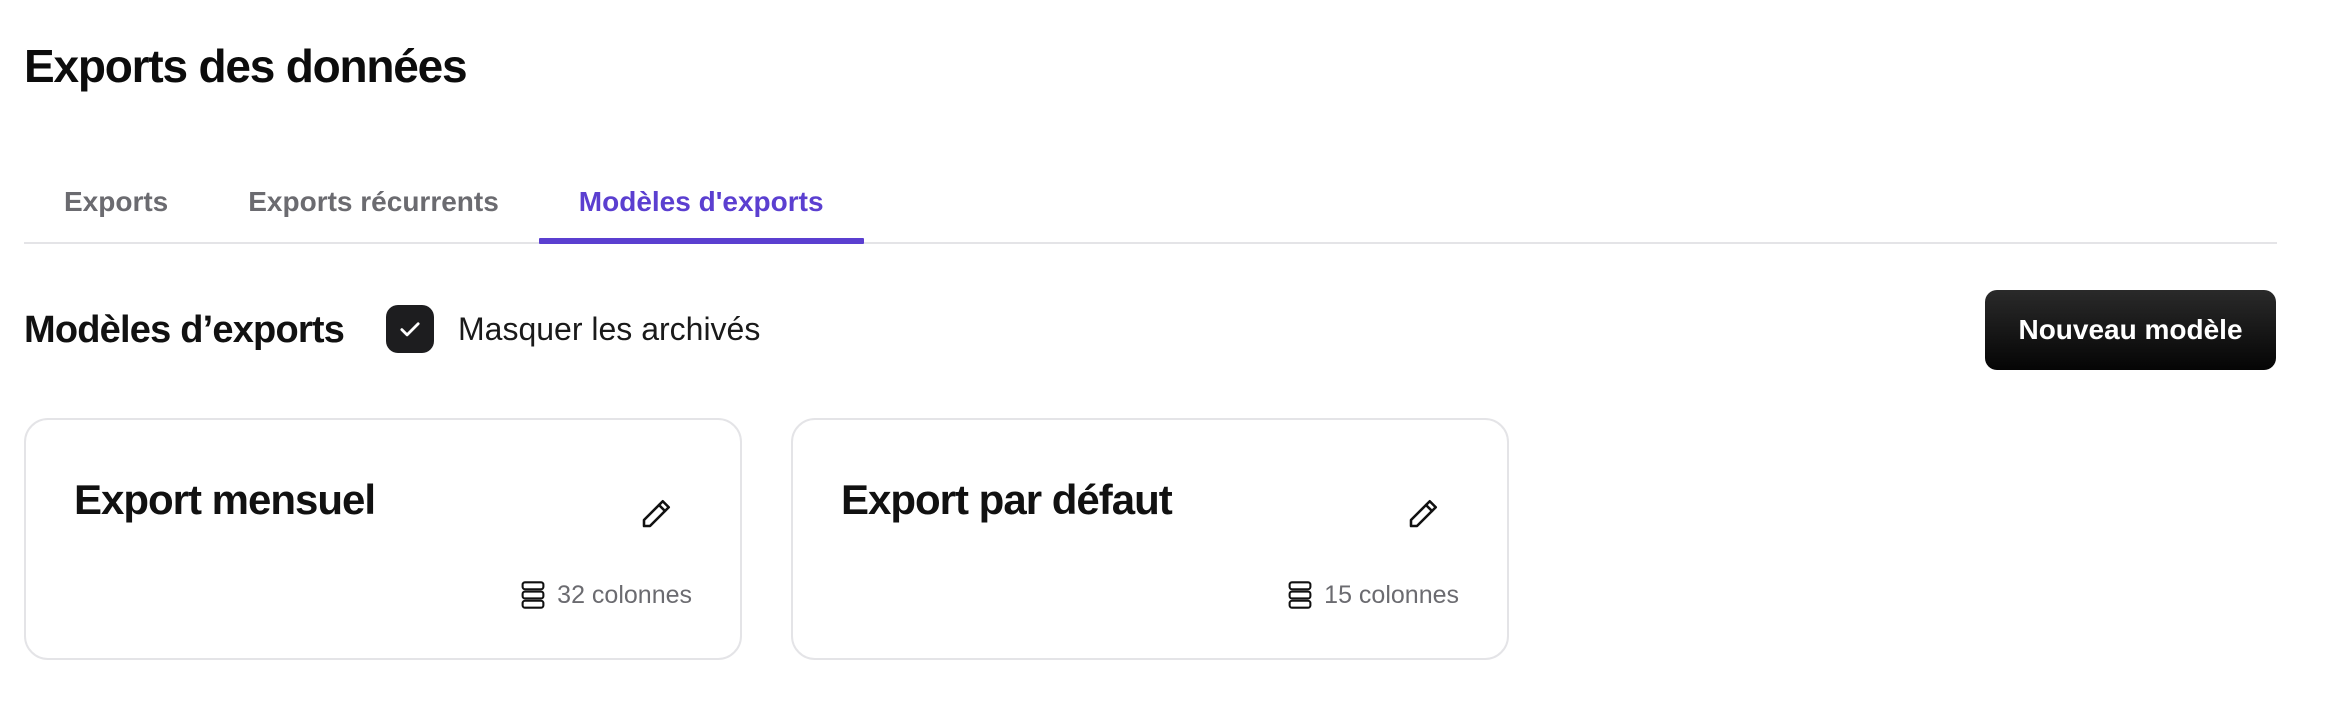  I want to click on column-count-text: 15 colonnes, so click(1391, 594).